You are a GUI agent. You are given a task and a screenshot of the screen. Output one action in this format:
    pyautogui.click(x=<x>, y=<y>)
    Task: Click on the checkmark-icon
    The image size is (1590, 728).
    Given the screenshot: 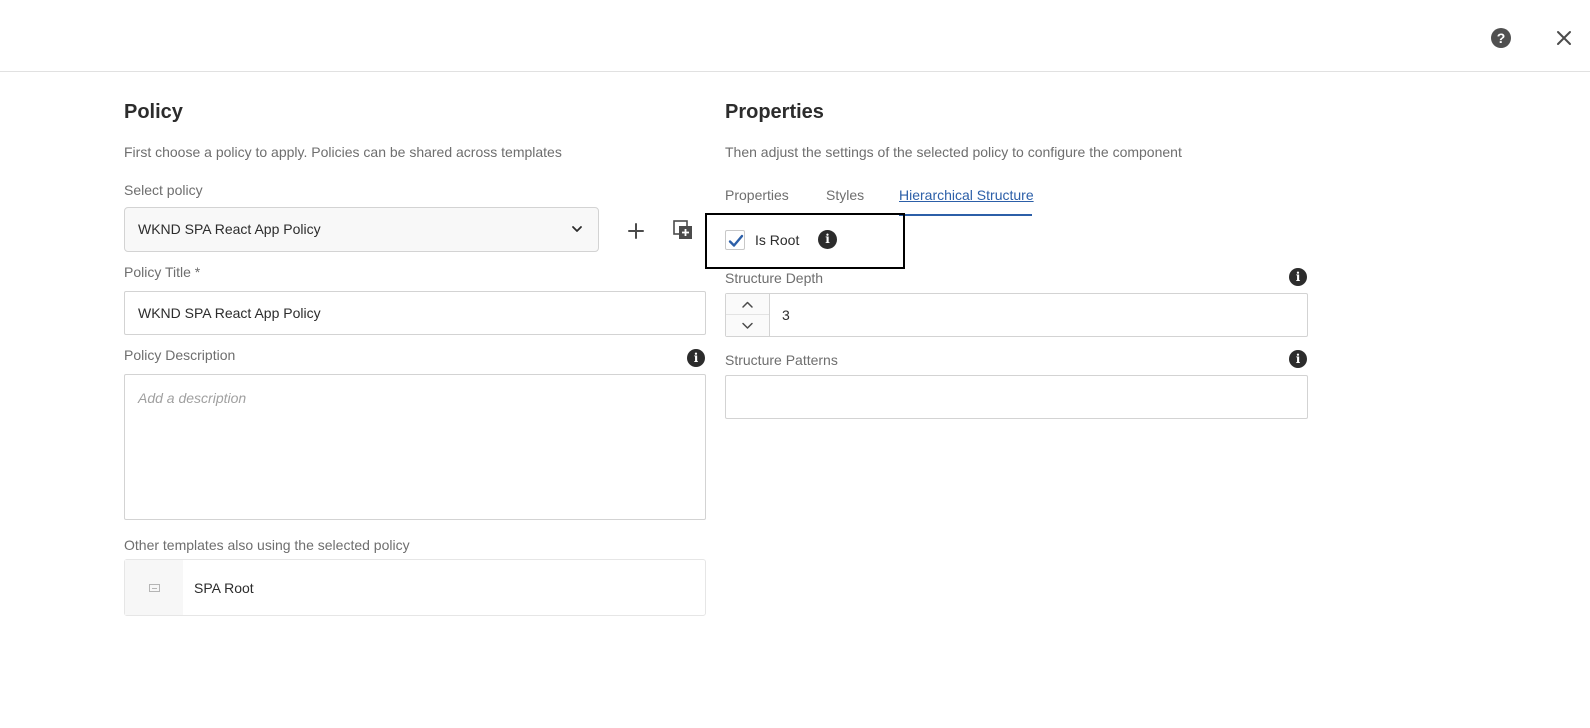 What is the action you would take?
    pyautogui.click(x=736, y=240)
    